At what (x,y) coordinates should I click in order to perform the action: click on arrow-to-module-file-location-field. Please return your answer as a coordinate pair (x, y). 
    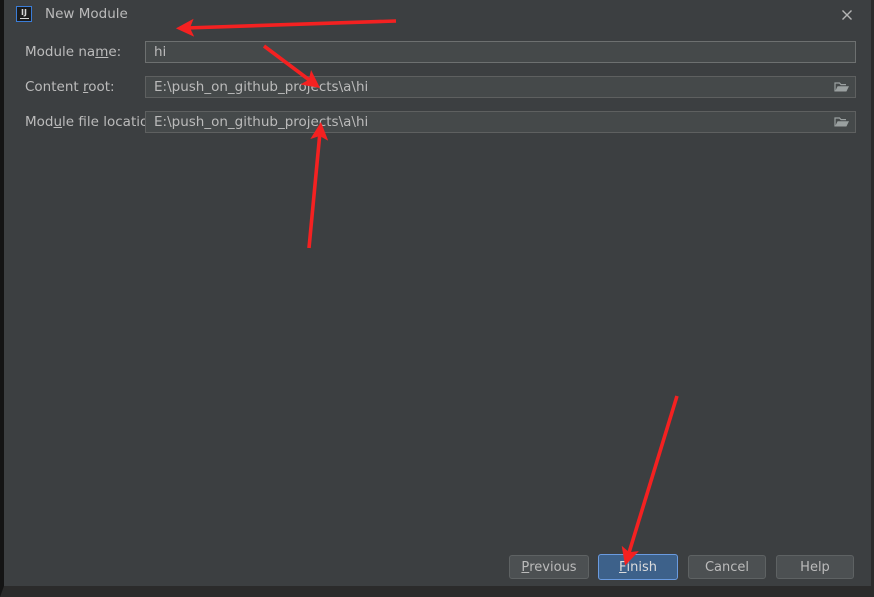
    Looking at the image, I should click on (318, 185).